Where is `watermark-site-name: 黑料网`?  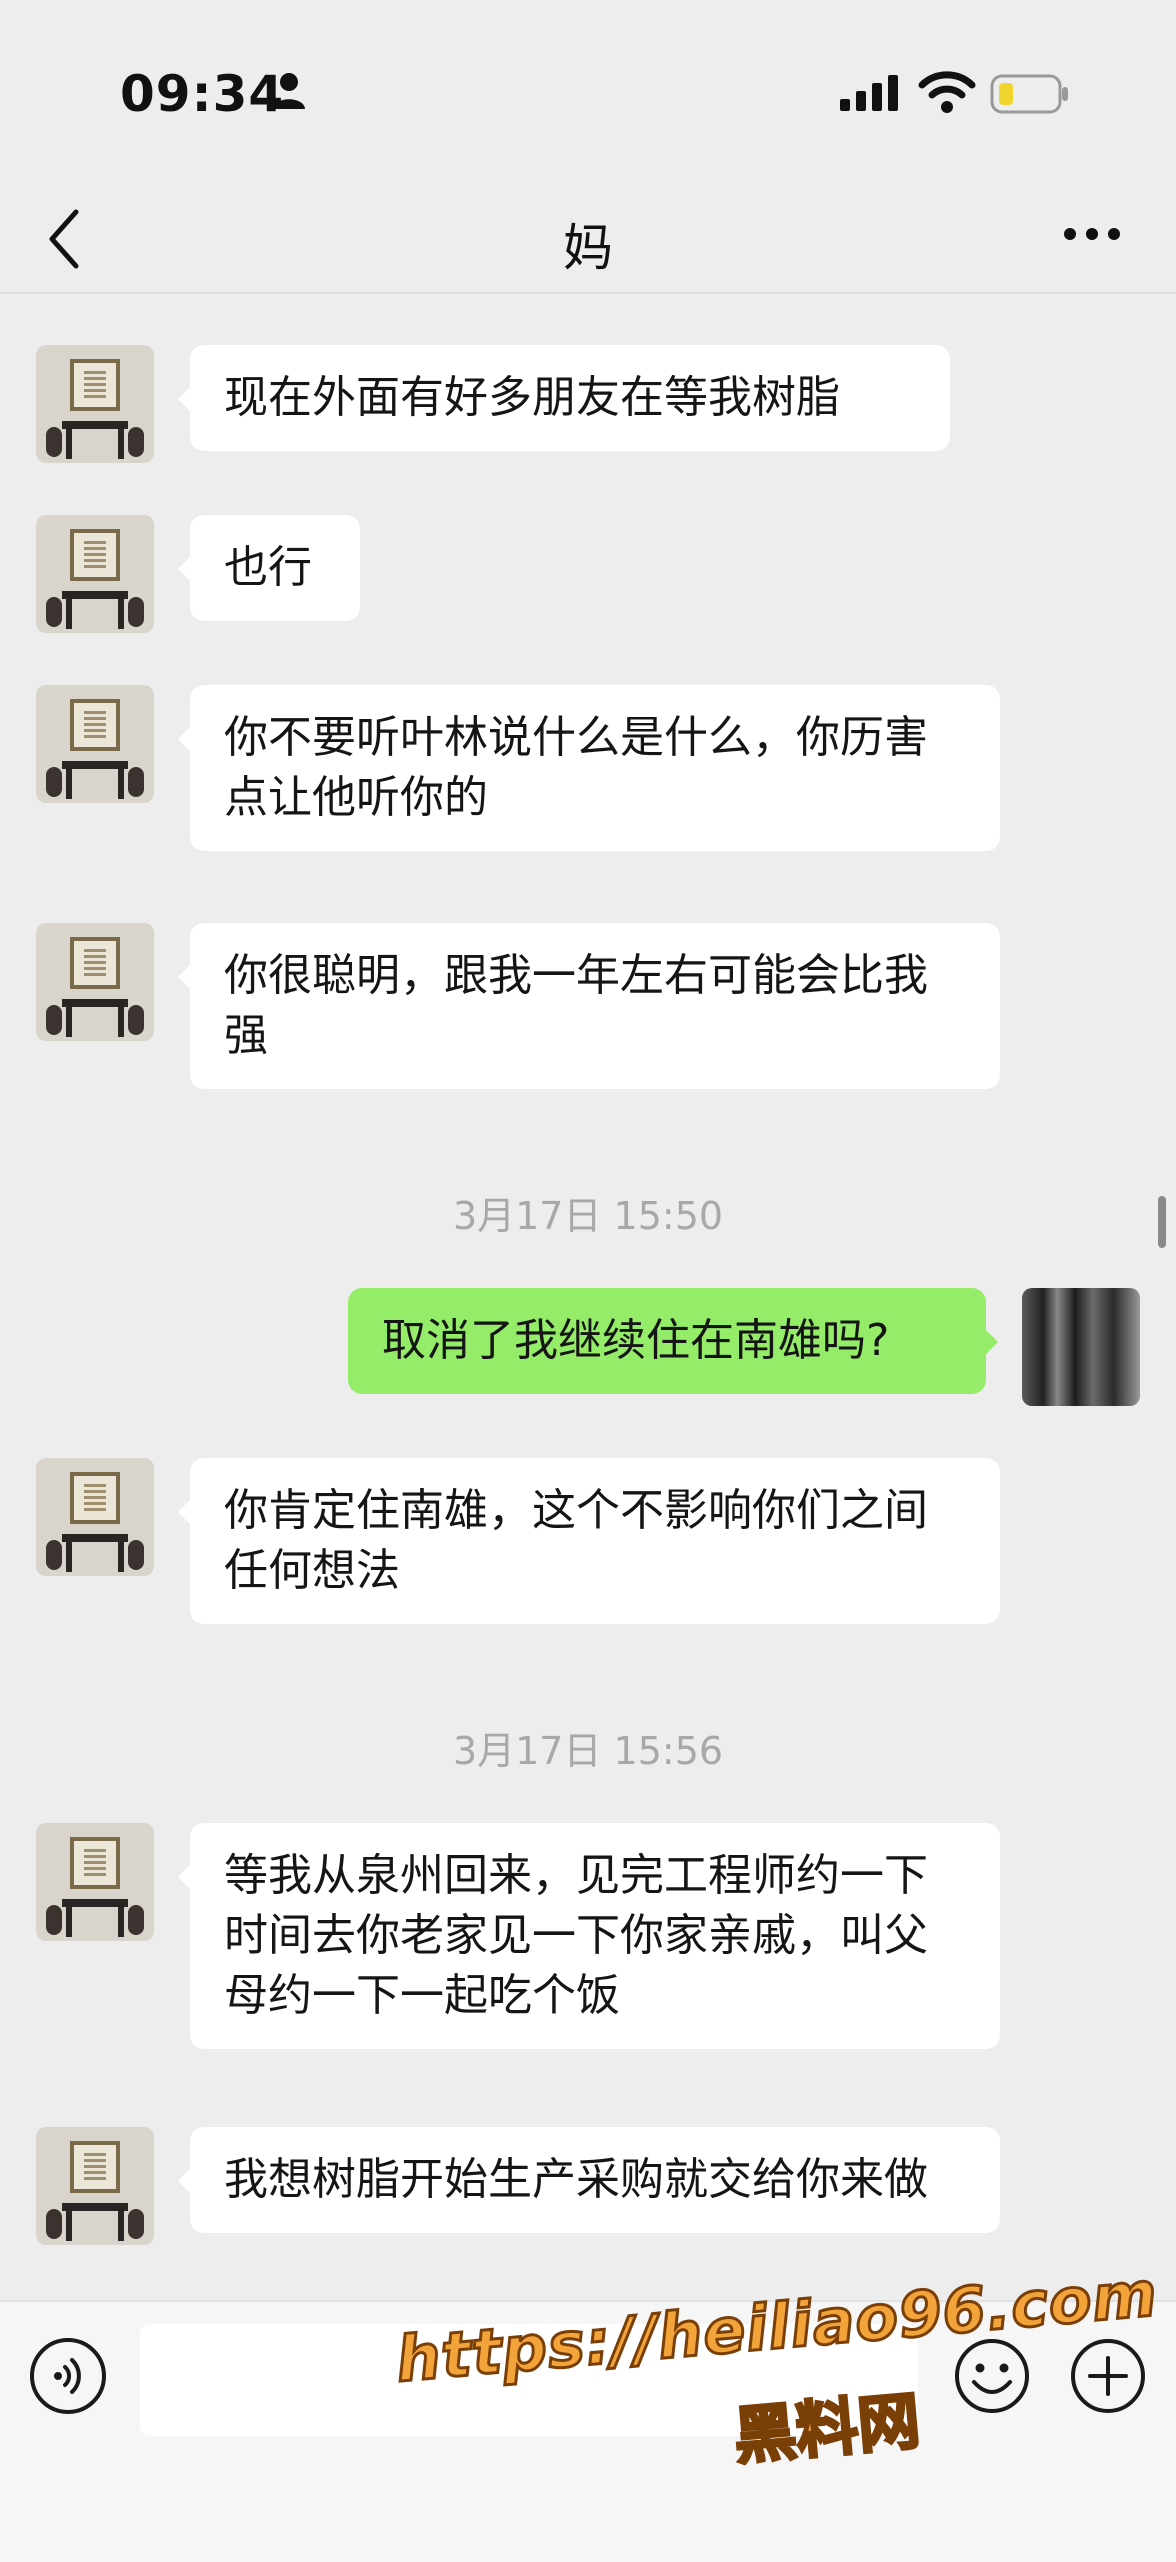
watermark-site-name: 黑料网 is located at coordinates (827, 2429).